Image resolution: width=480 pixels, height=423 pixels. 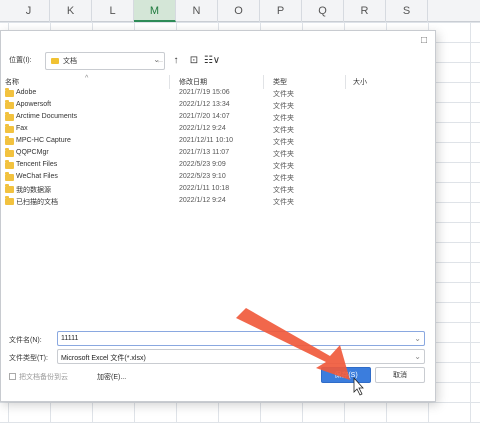 I want to click on up-folder-icon: ↑, so click(x=176, y=61).